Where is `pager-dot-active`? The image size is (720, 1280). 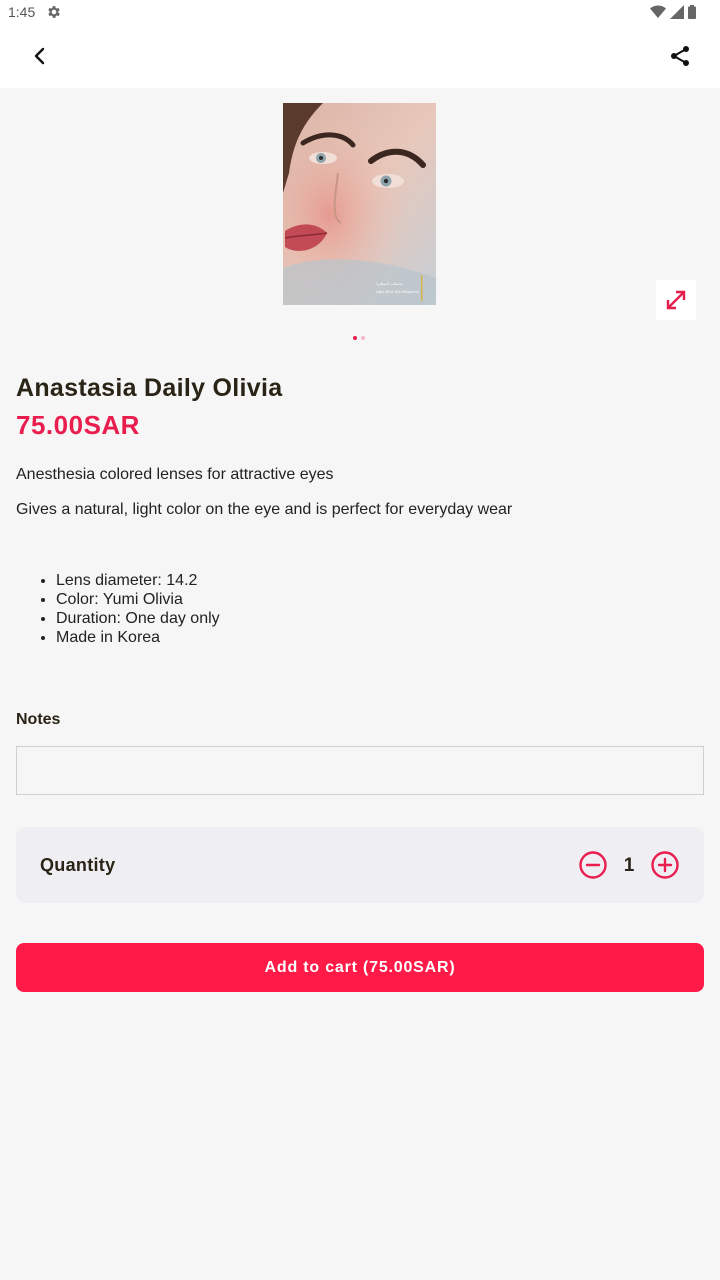 pager-dot-active is located at coordinates (355, 338).